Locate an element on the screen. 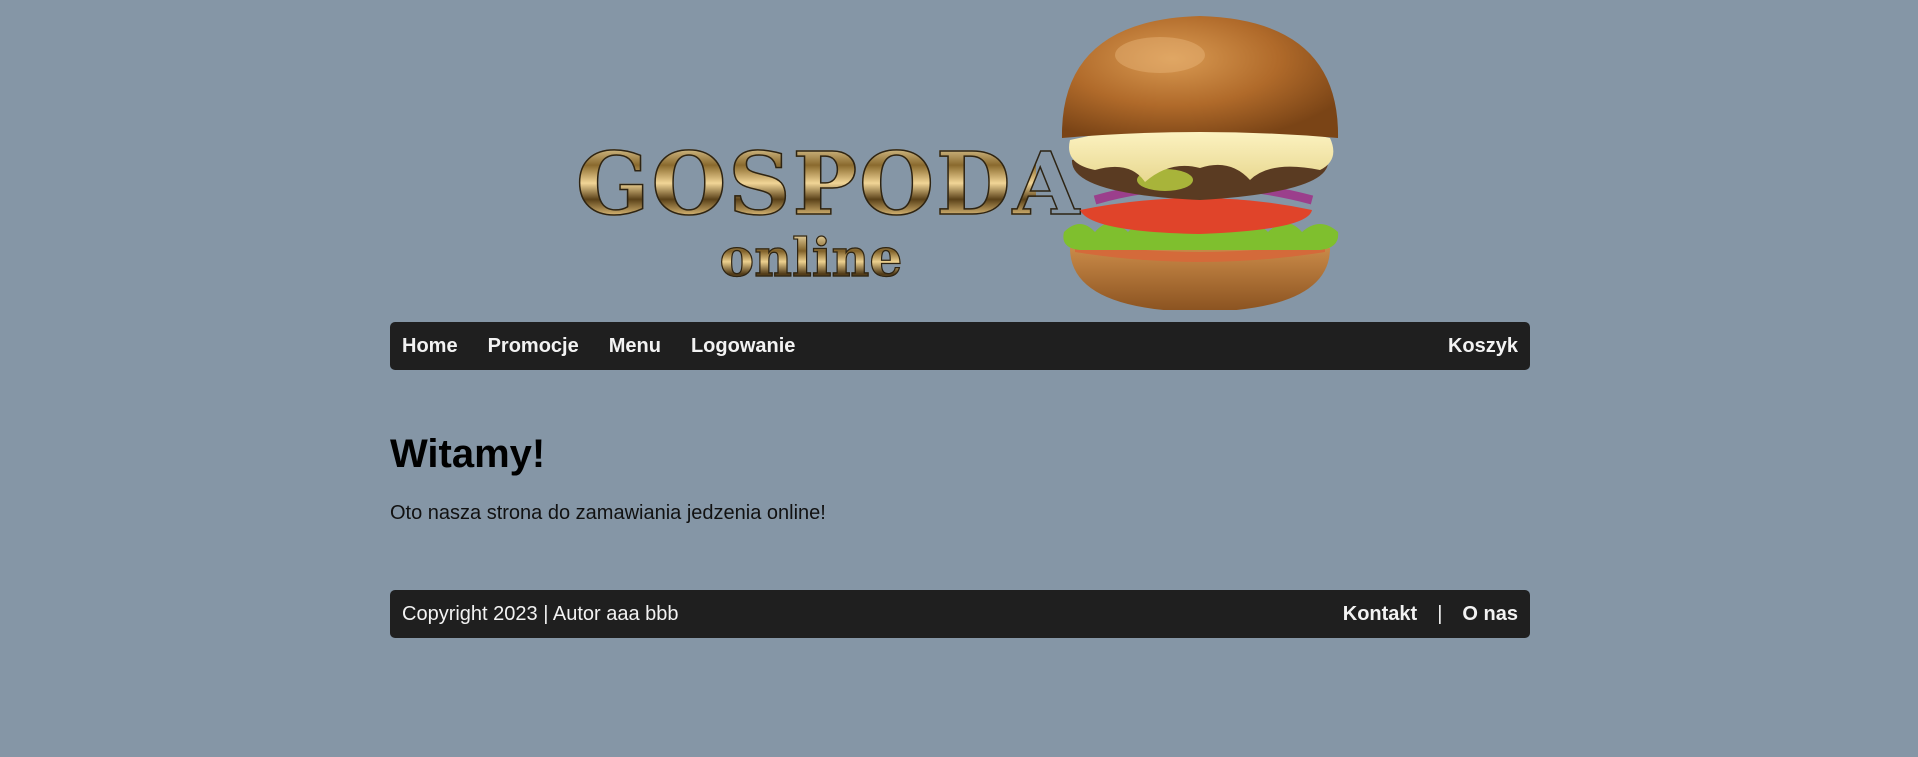 Image resolution: width=1918 pixels, height=757 pixels. nav-menu-link: Menu is located at coordinates (635, 346).